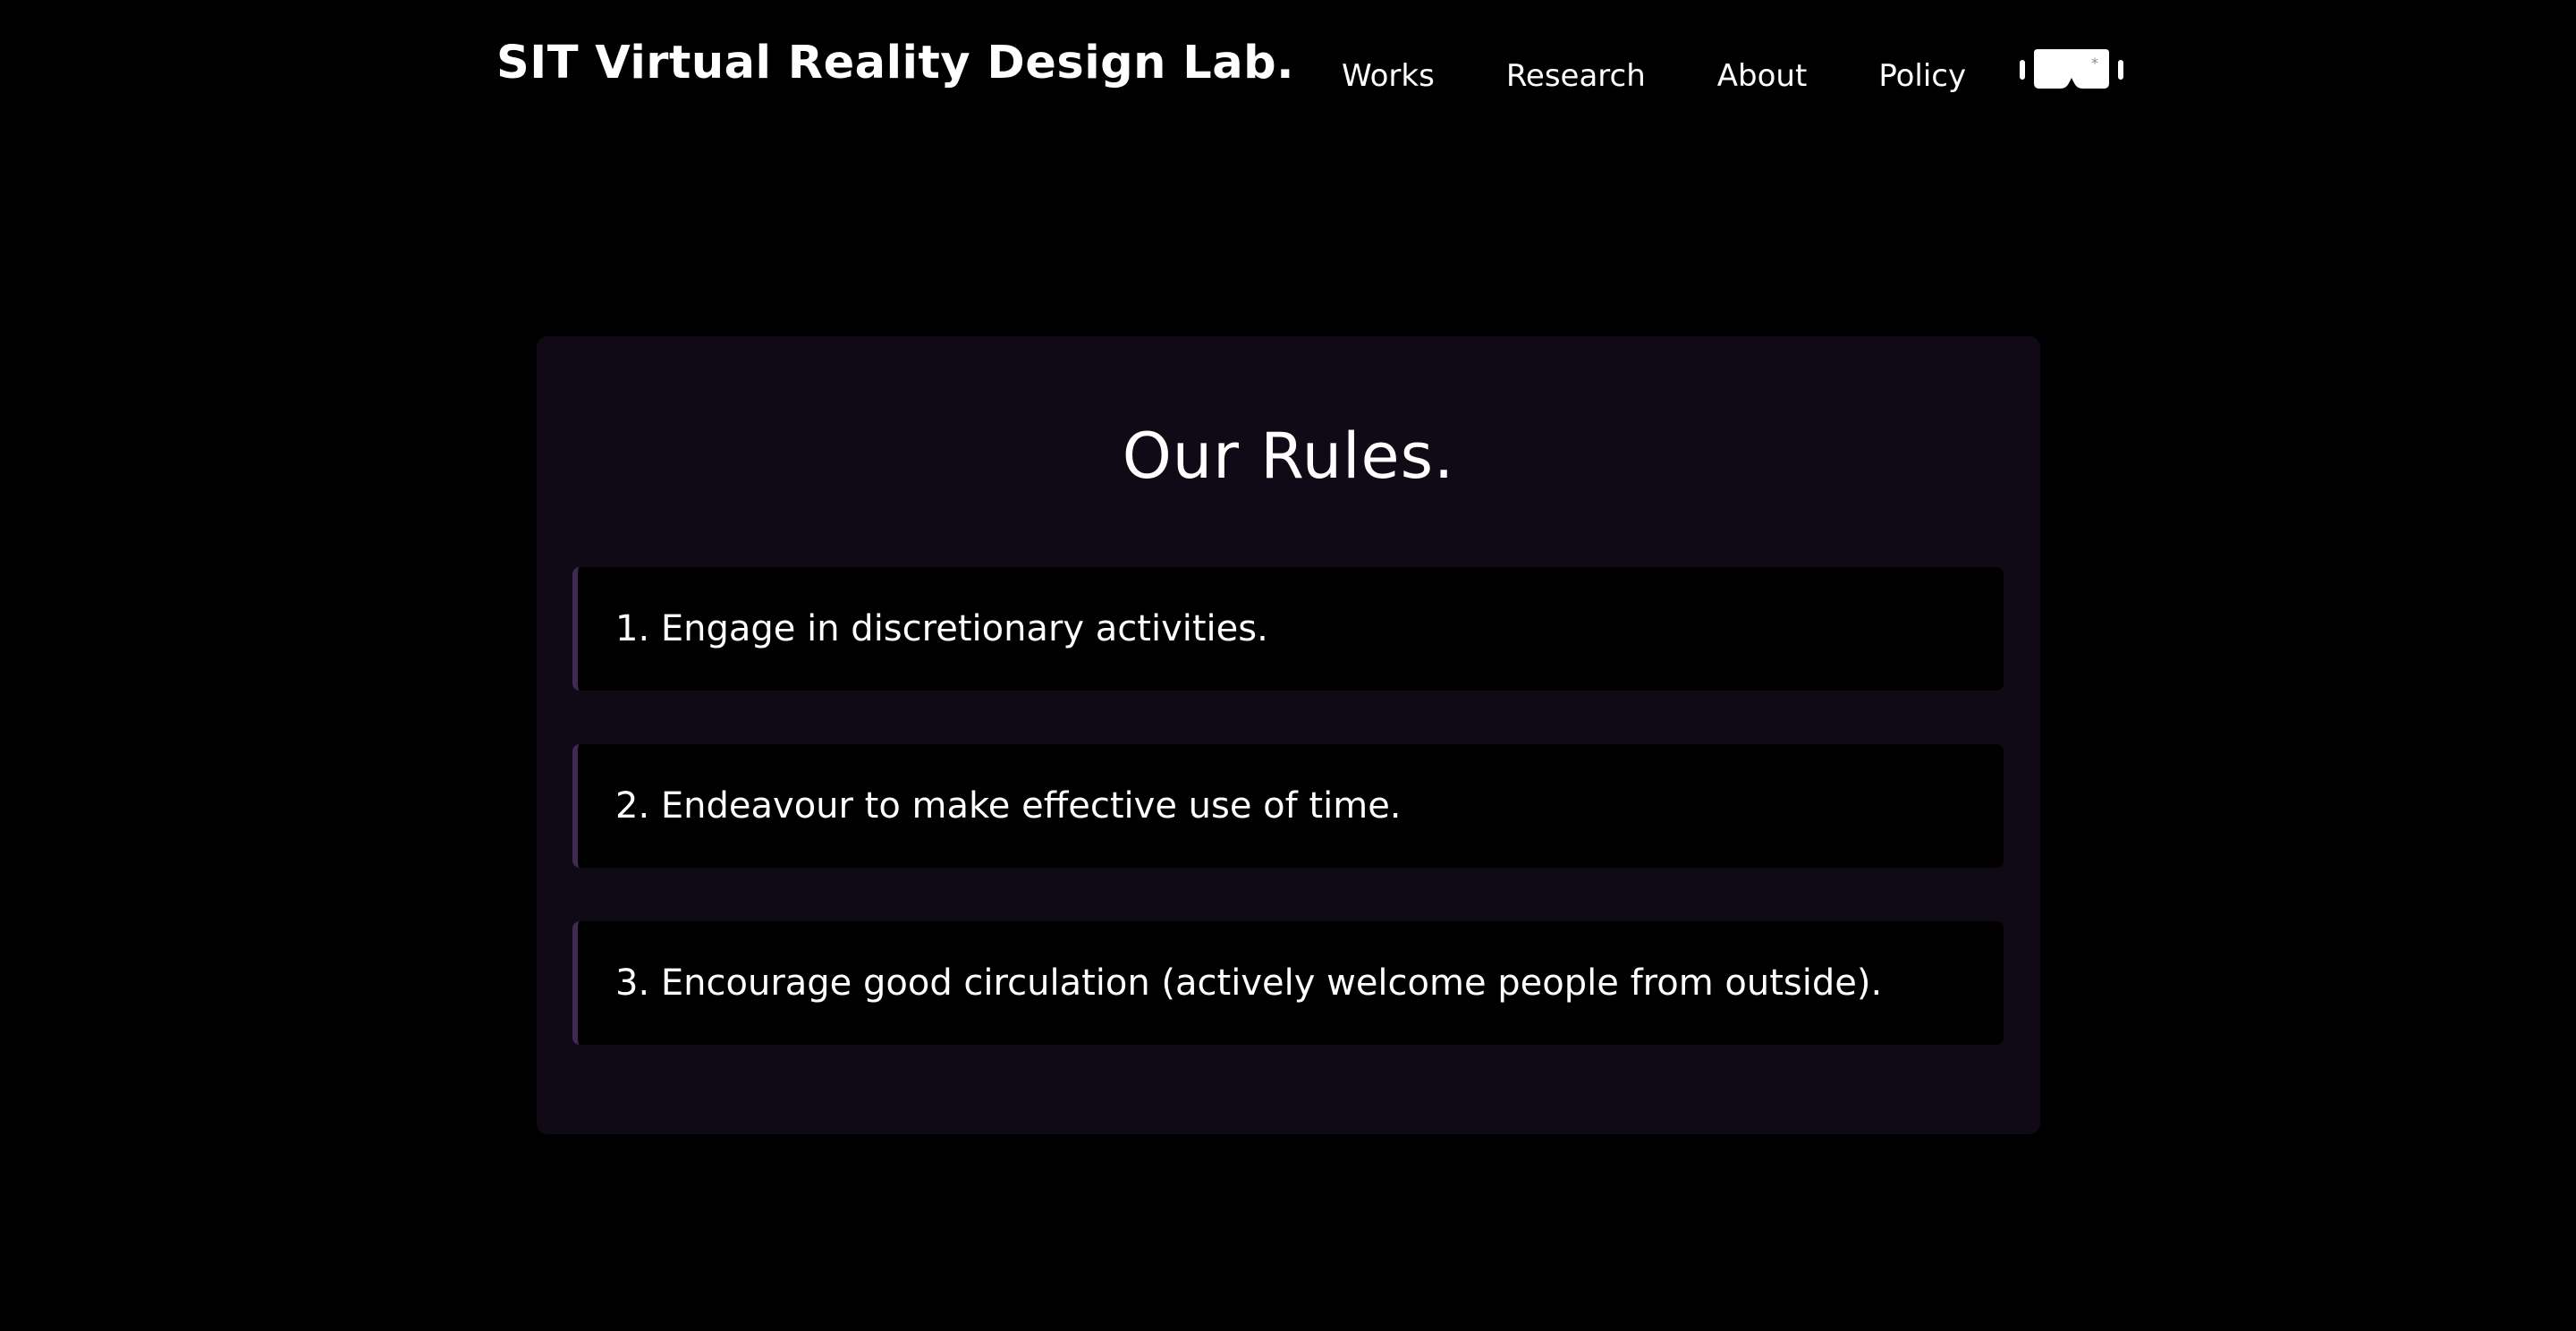 Image resolution: width=2576 pixels, height=1331 pixels. I want to click on vr-headset-icon: *, so click(2071, 71).